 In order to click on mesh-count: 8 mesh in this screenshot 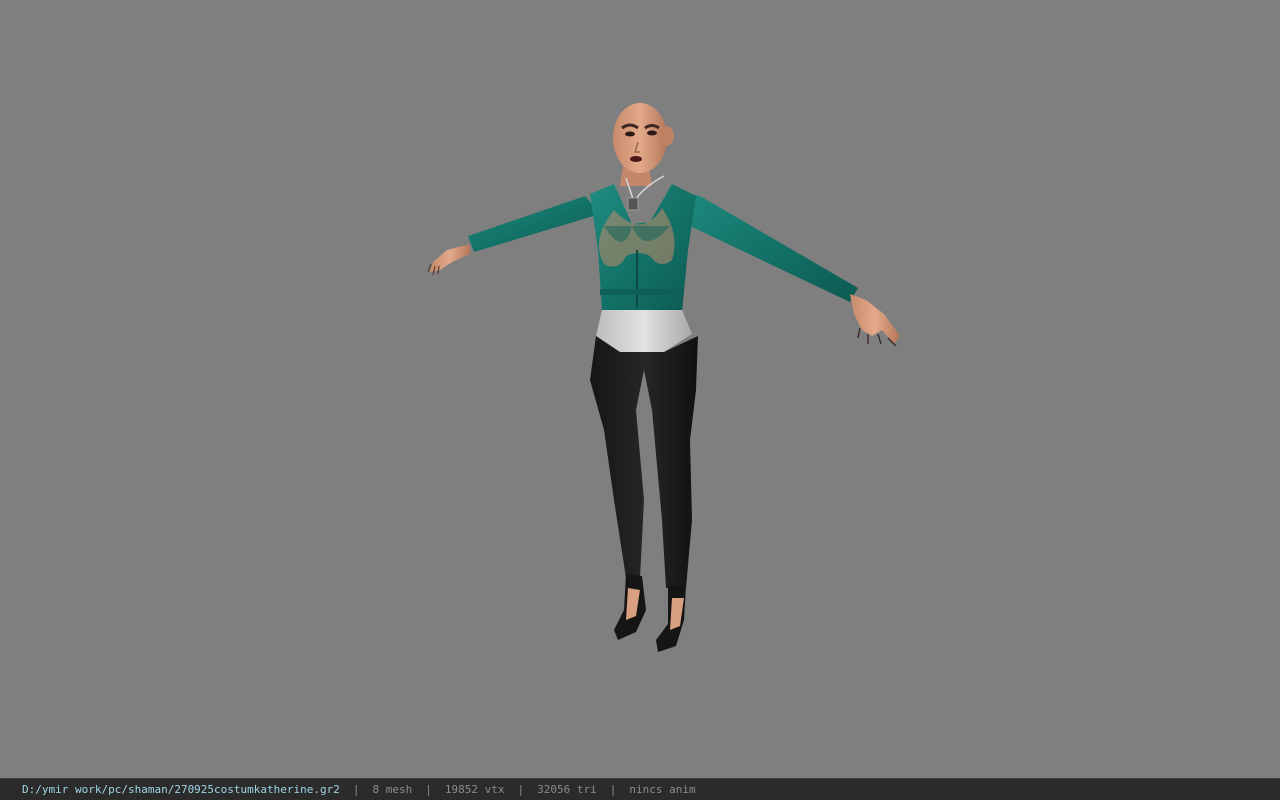, I will do `click(392, 789)`.